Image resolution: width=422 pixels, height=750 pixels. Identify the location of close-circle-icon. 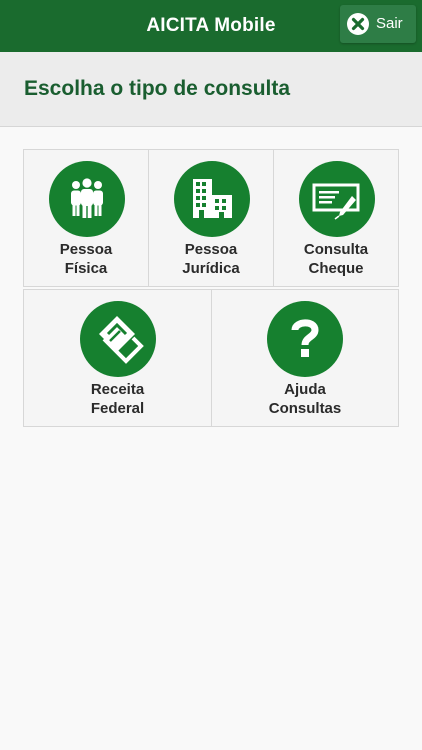
(358, 24).